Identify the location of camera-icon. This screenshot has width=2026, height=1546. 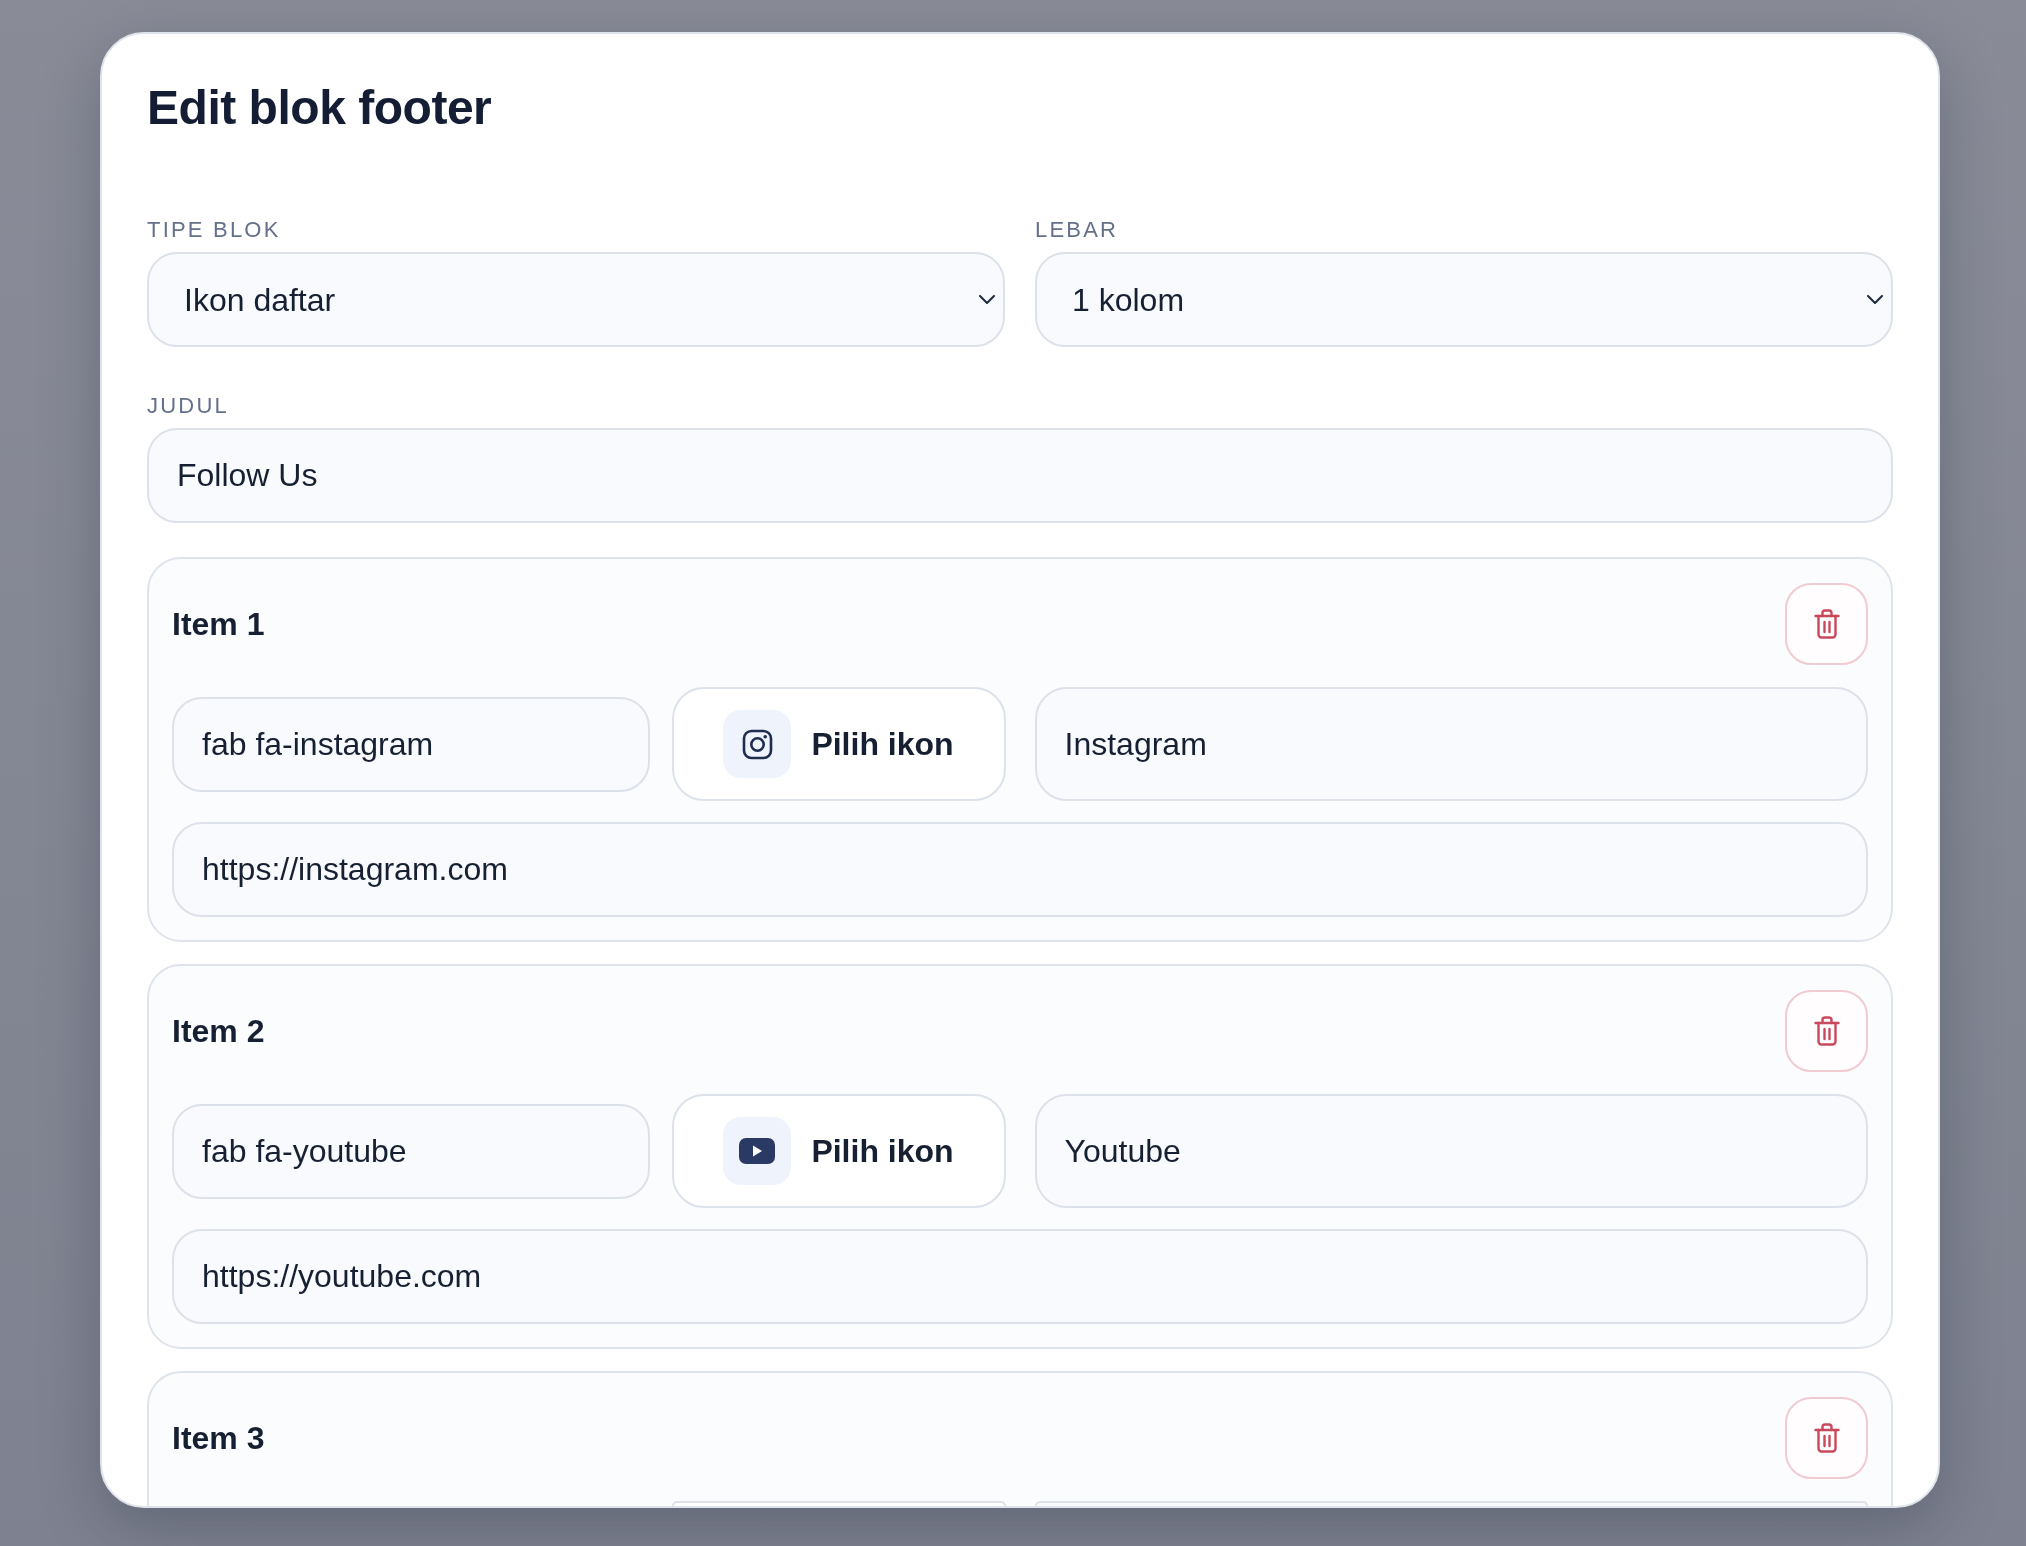
(757, 744).